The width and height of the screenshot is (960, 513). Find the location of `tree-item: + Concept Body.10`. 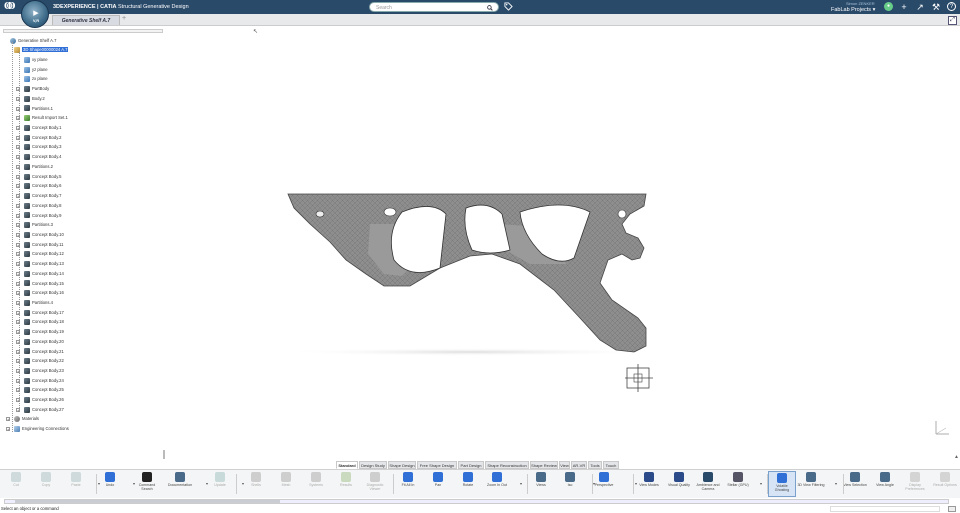

tree-item: + Concept Body.10 is located at coordinates (40, 235).